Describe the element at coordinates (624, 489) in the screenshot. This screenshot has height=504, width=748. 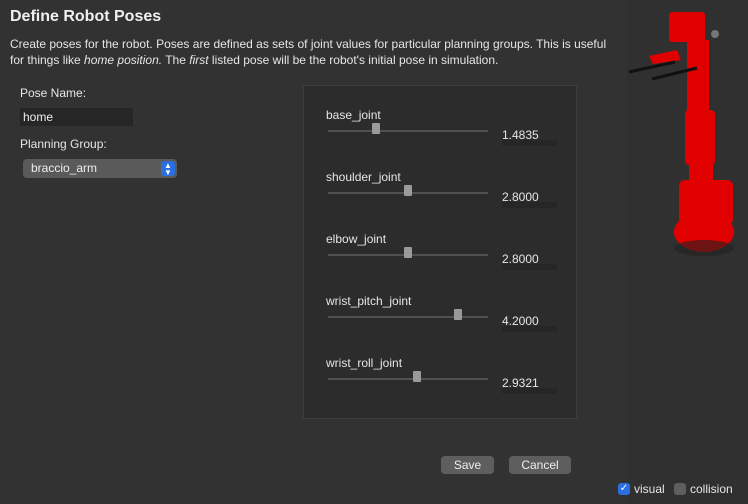
I see `visual-checkbox: ✓` at that location.